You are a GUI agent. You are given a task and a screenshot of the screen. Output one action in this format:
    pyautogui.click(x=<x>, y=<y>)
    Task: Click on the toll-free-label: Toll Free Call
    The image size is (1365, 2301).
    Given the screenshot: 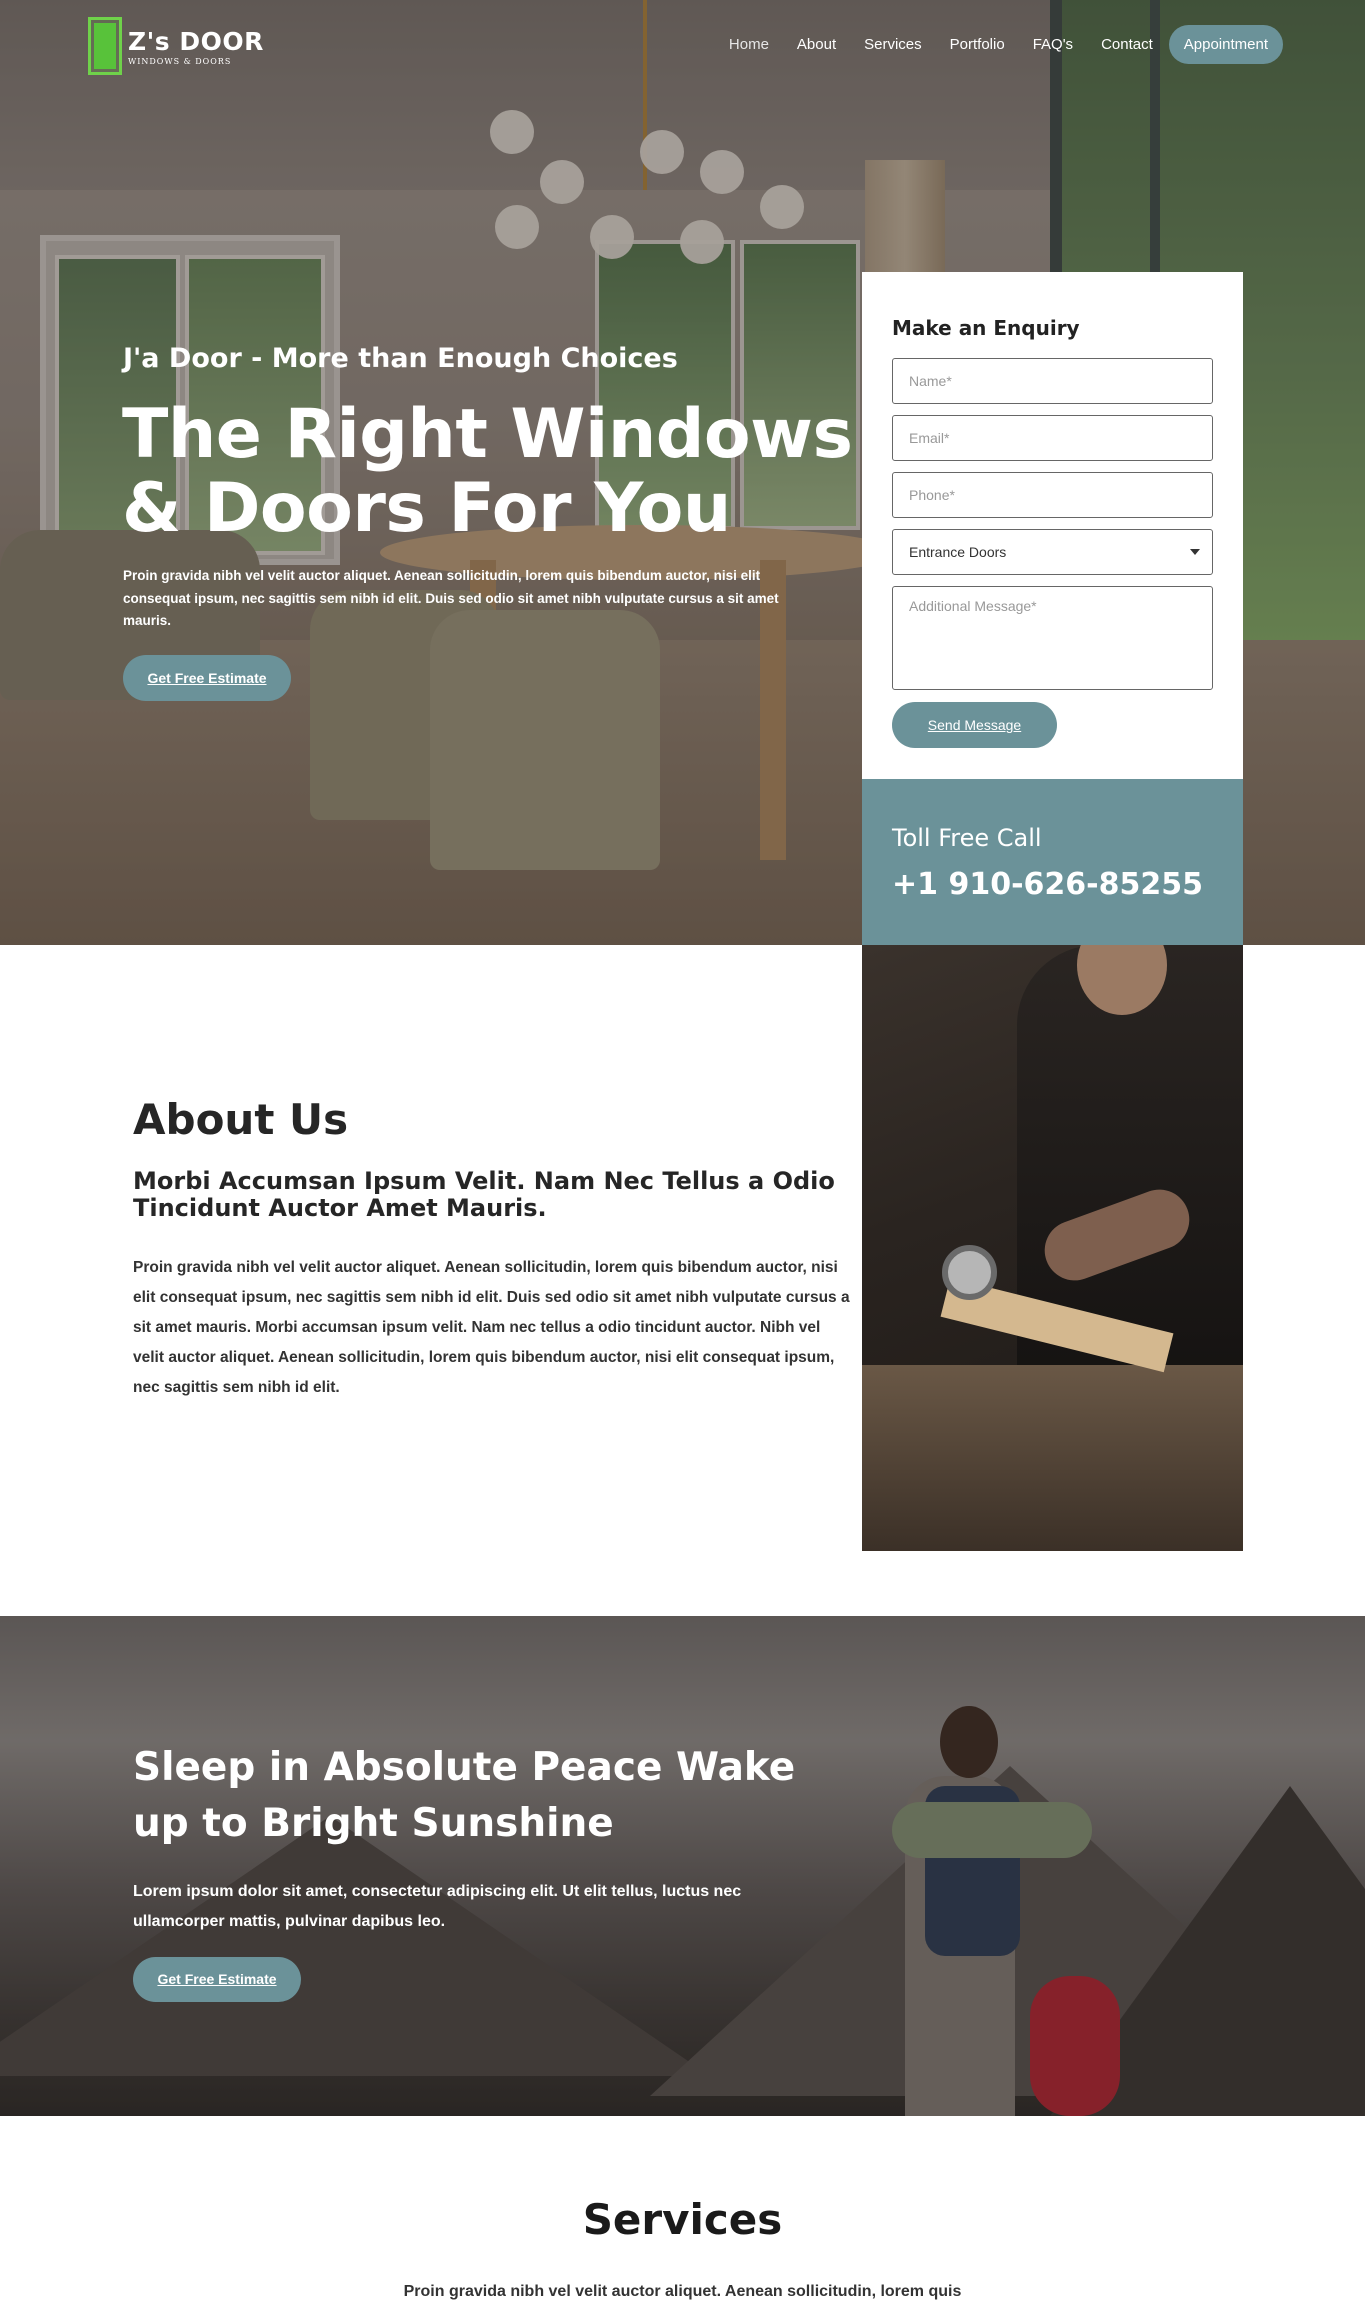 What is the action you would take?
    pyautogui.click(x=967, y=838)
    